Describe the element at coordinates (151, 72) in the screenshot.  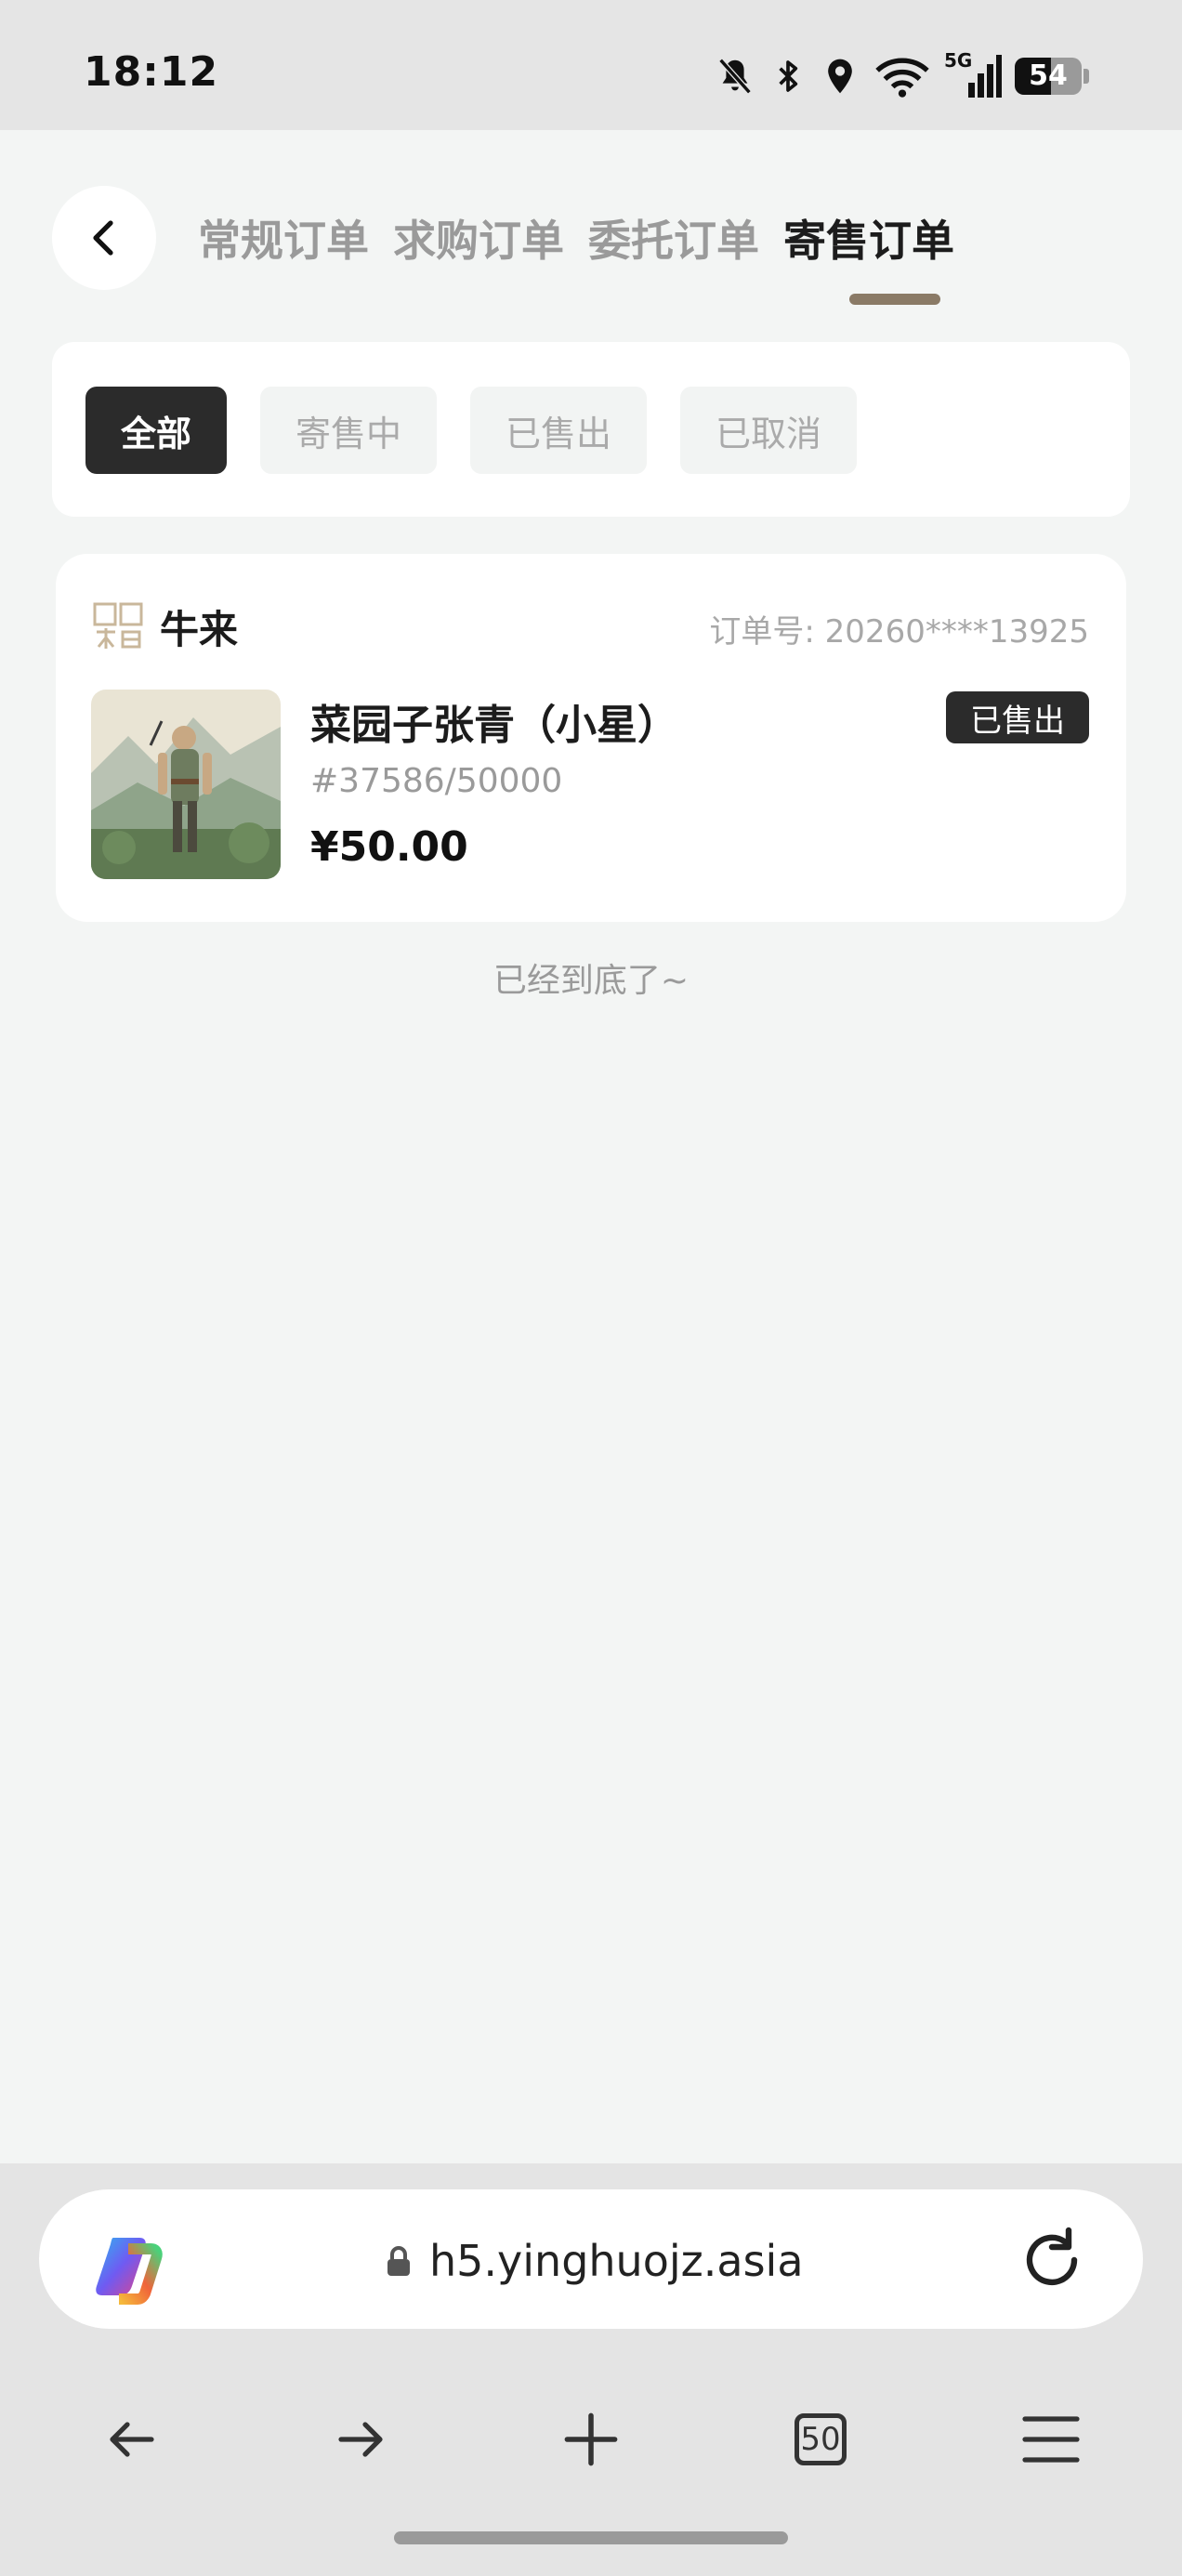
I see `status-time: 18:12` at that location.